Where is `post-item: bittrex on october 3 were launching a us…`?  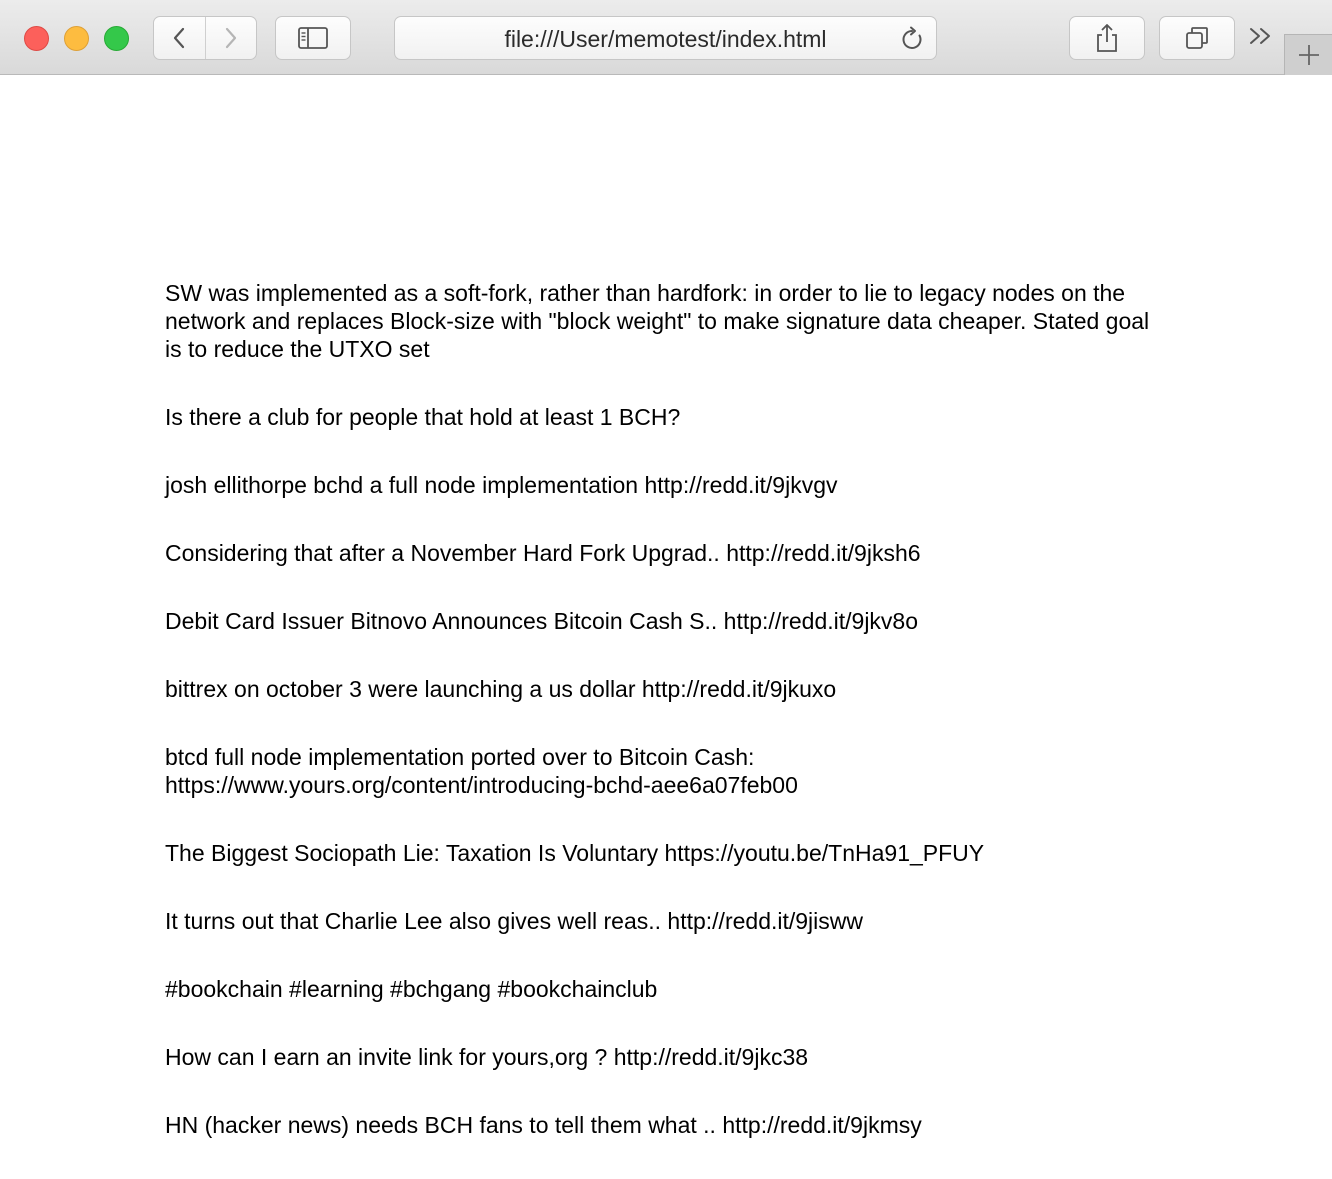 post-item: bittrex on october 3 were launching a us… is located at coordinates (501, 689).